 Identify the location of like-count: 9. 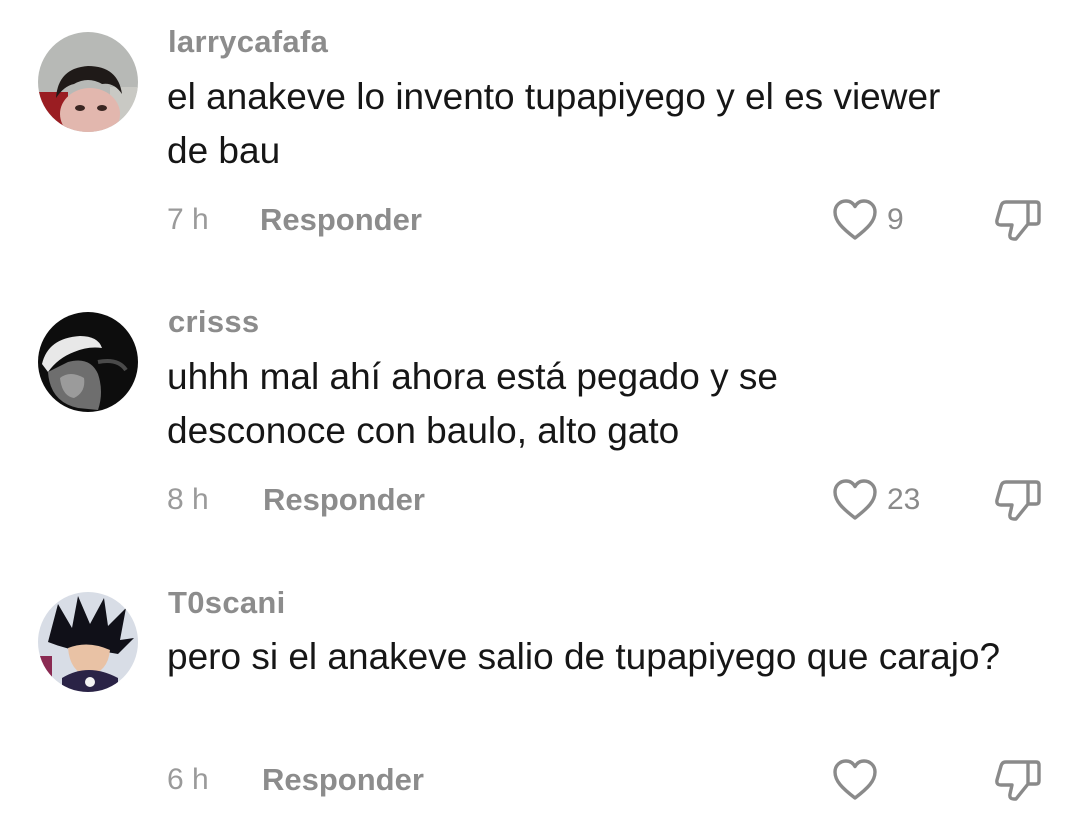
(895, 219).